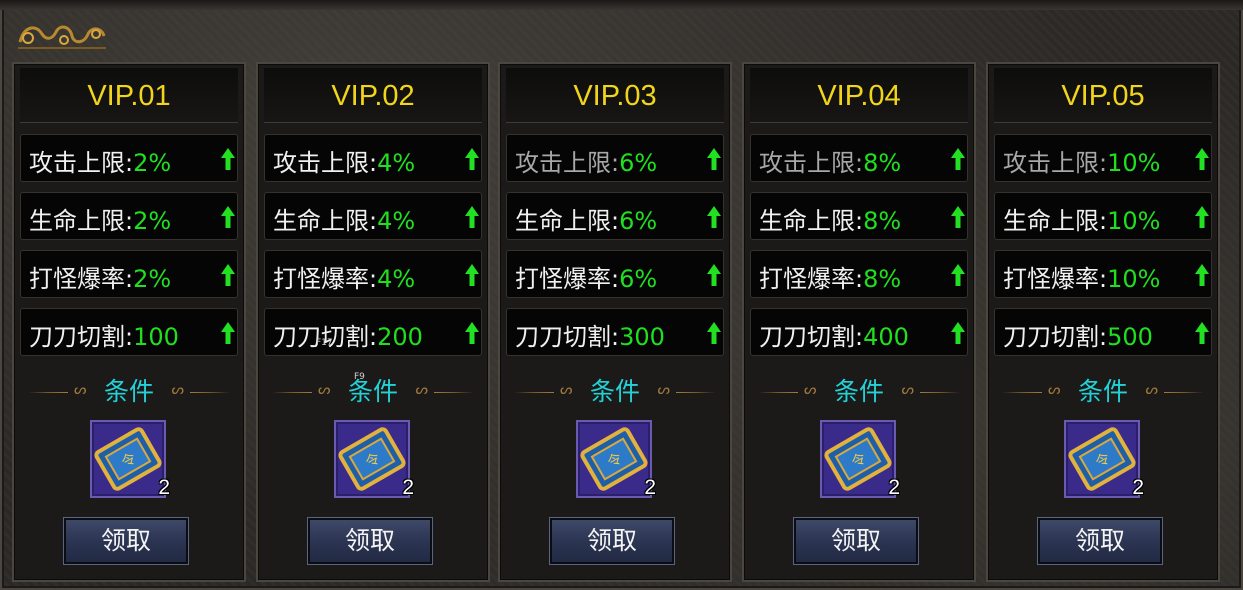 The image size is (1243, 590). I want to click on stat-cut: 刀刀切割:100, so click(129, 332).